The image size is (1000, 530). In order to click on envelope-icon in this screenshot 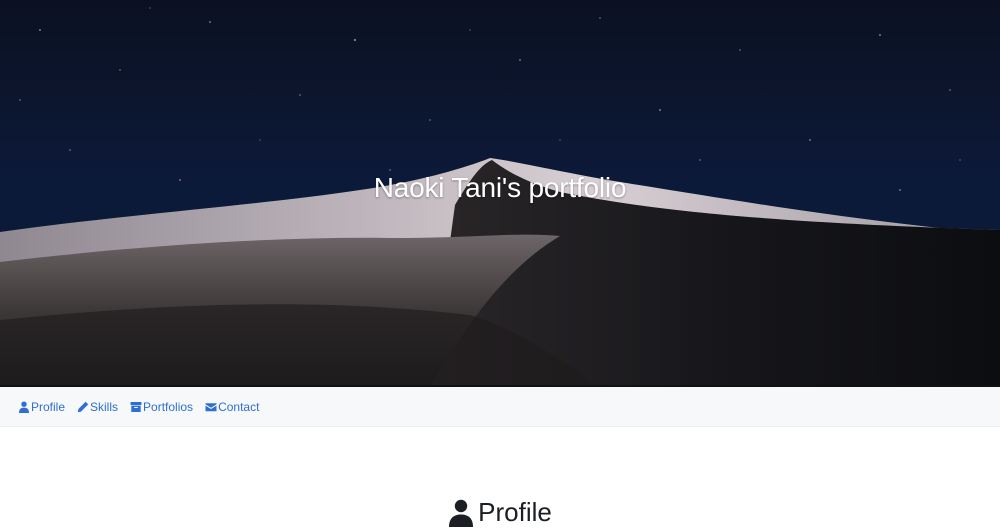, I will do `click(211, 407)`.